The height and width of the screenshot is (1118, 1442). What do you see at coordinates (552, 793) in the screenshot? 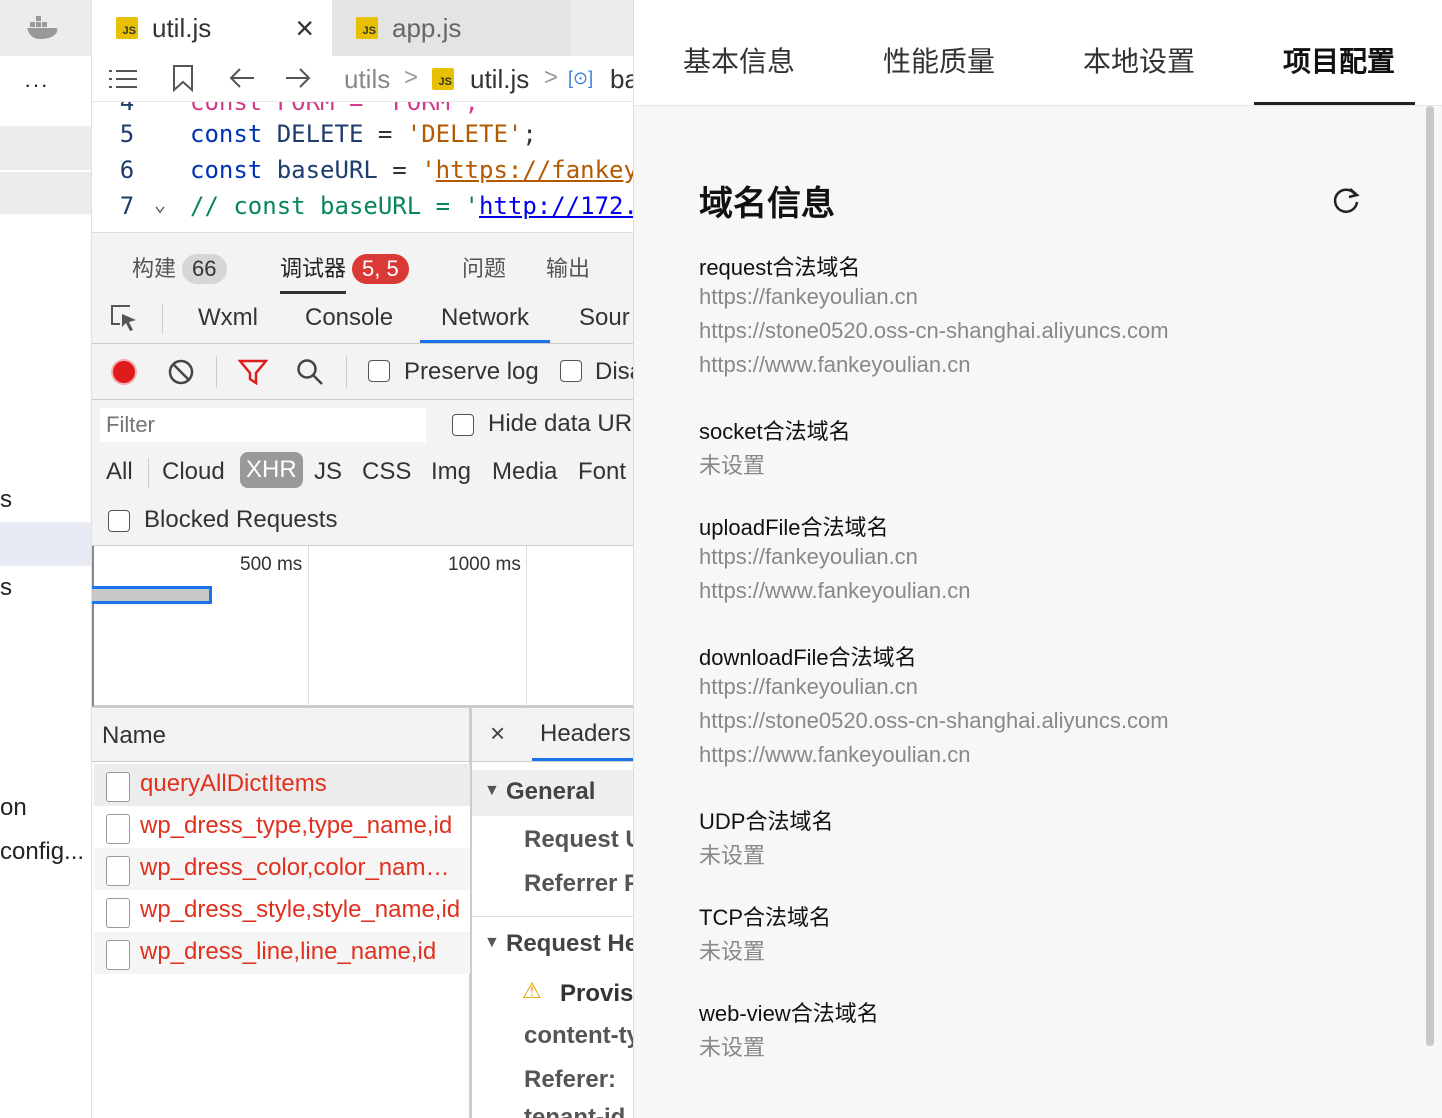
I see `general-section-header: ▼ General` at bounding box center [552, 793].